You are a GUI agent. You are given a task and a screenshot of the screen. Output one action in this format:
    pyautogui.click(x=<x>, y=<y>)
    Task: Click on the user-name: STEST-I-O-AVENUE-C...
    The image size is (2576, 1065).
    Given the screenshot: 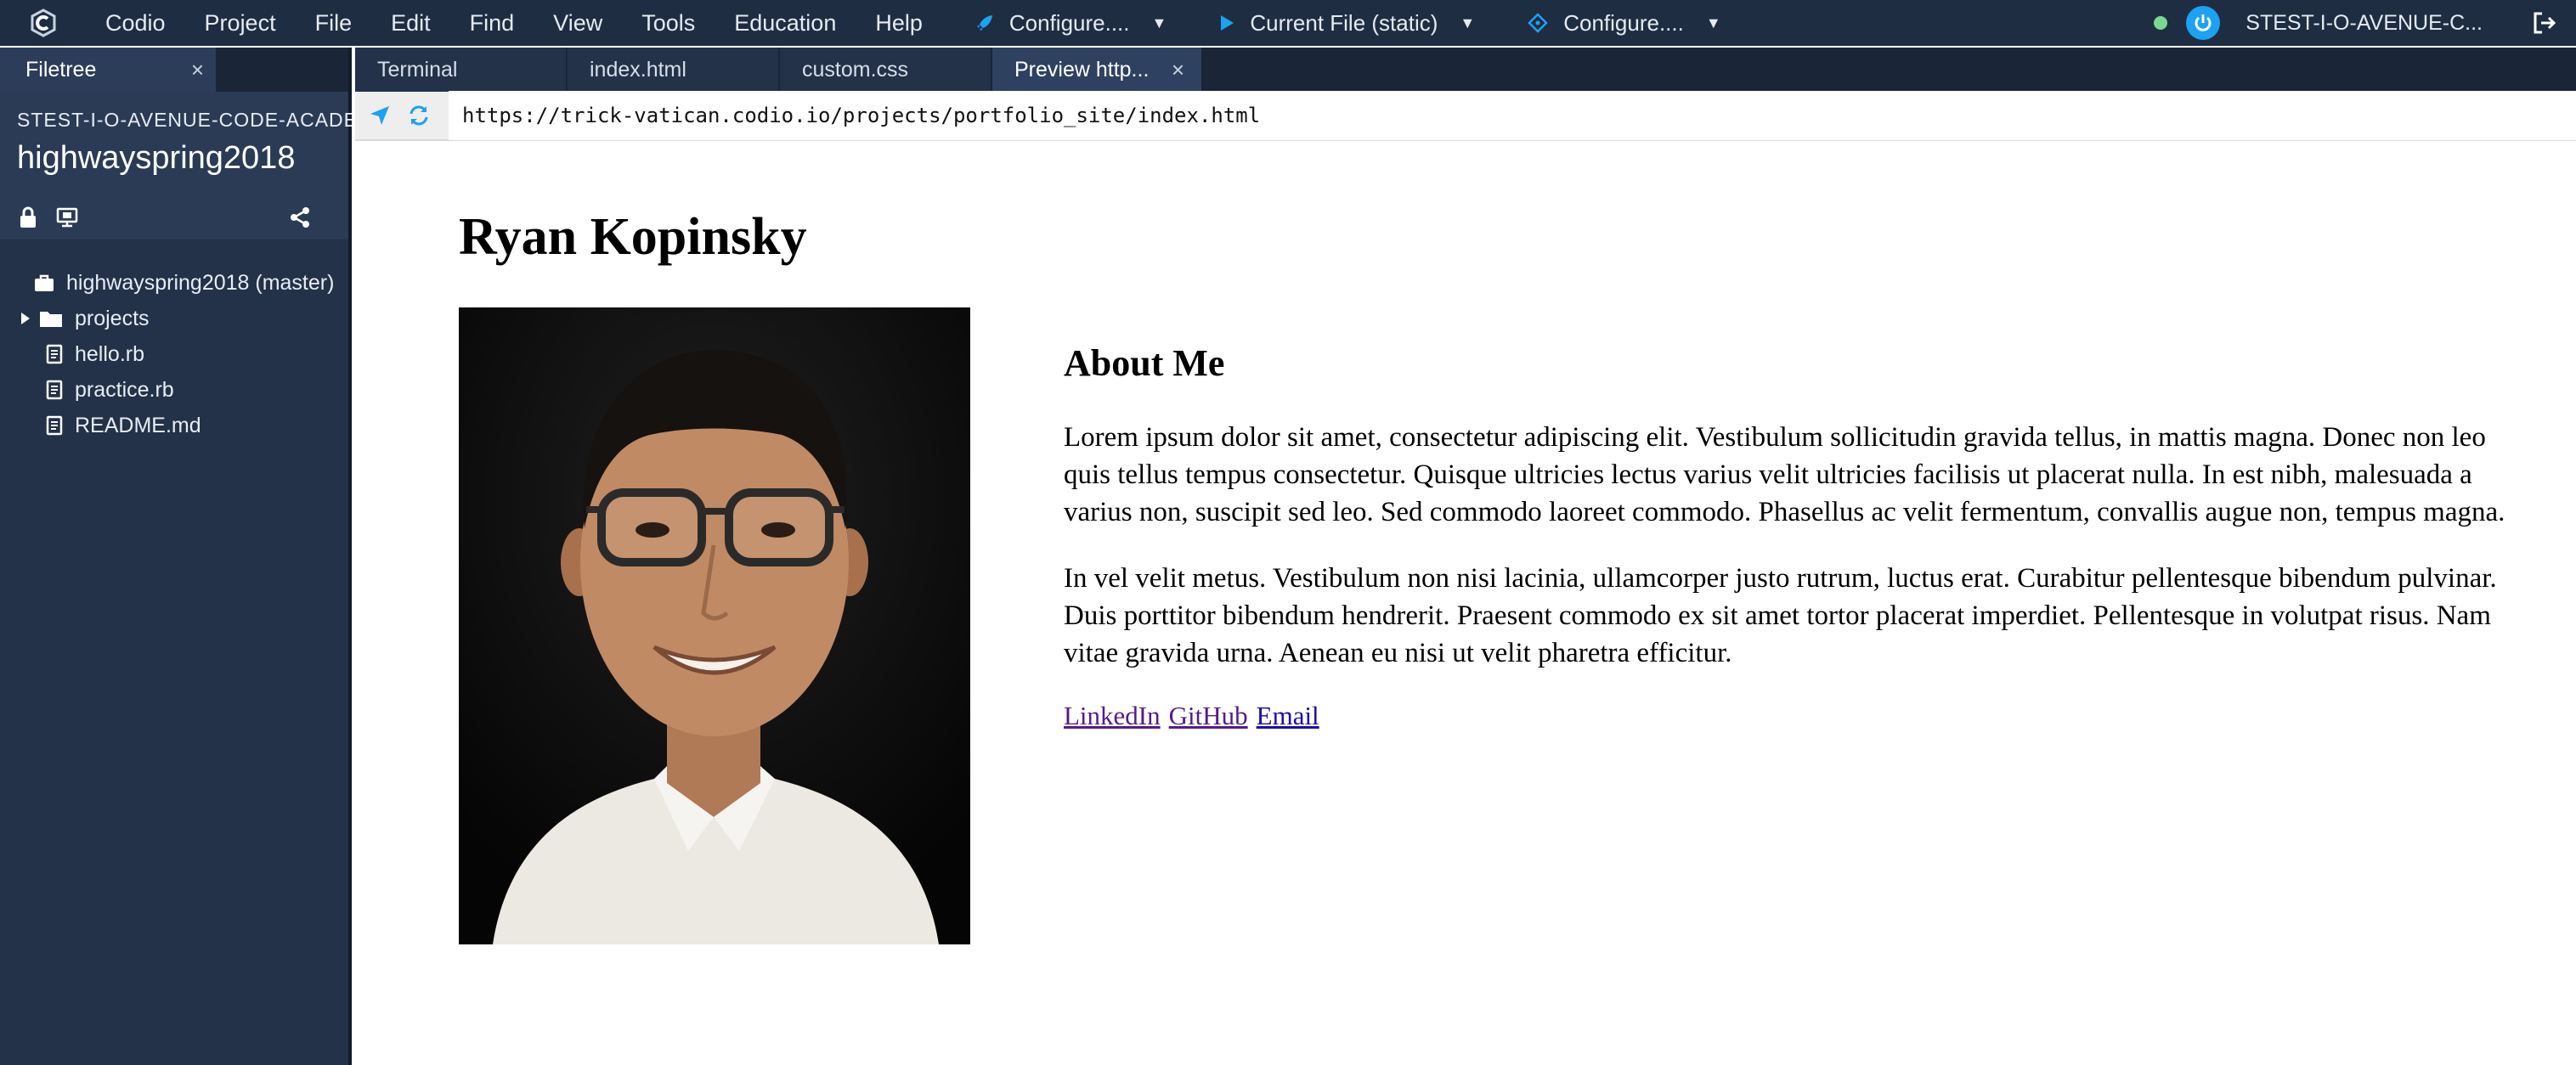 What is the action you would take?
    pyautogui.click(x=2364, y=23)
    